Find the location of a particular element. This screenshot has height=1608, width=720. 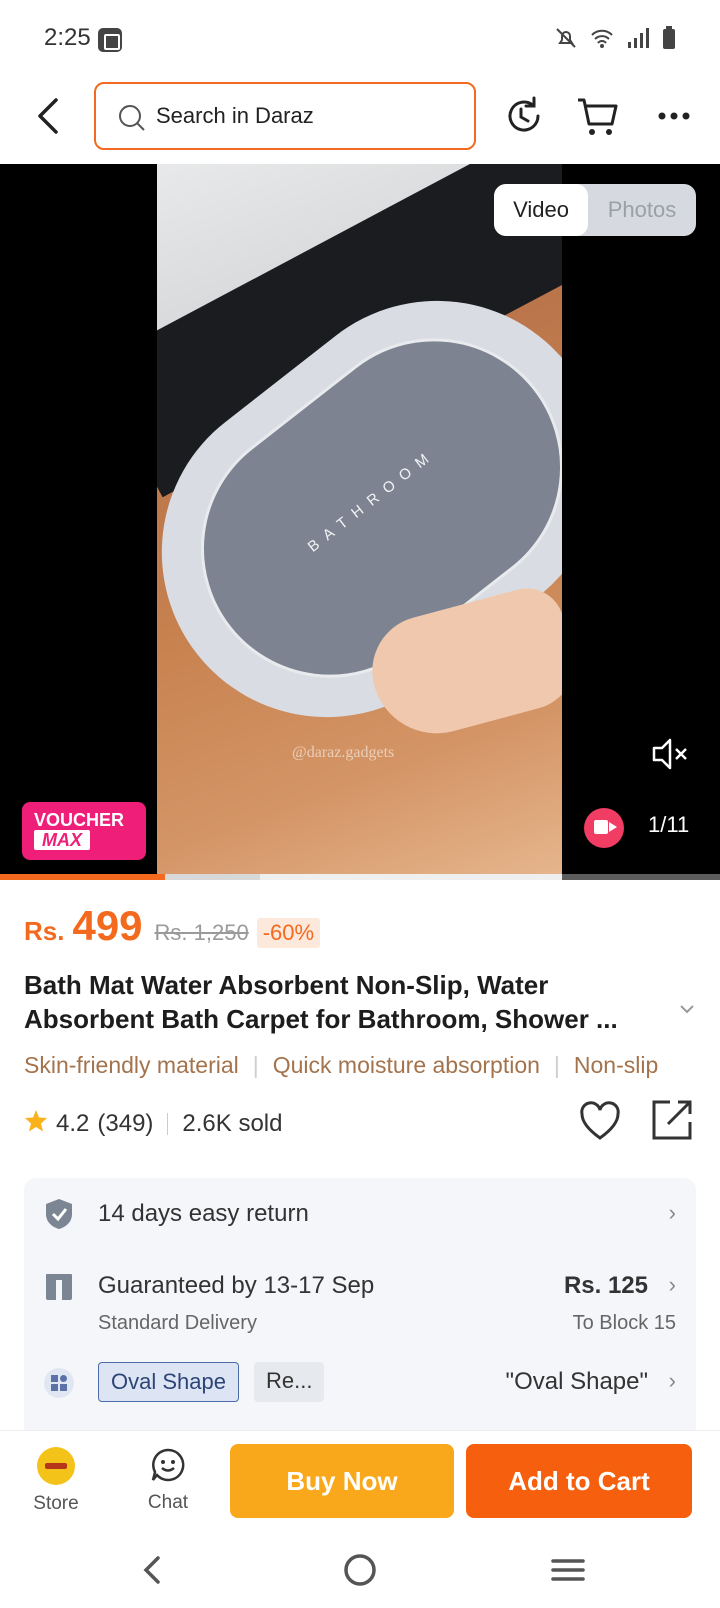

voucher-max-badge: VOUCHER MAX is located at coordinates (84, 831).